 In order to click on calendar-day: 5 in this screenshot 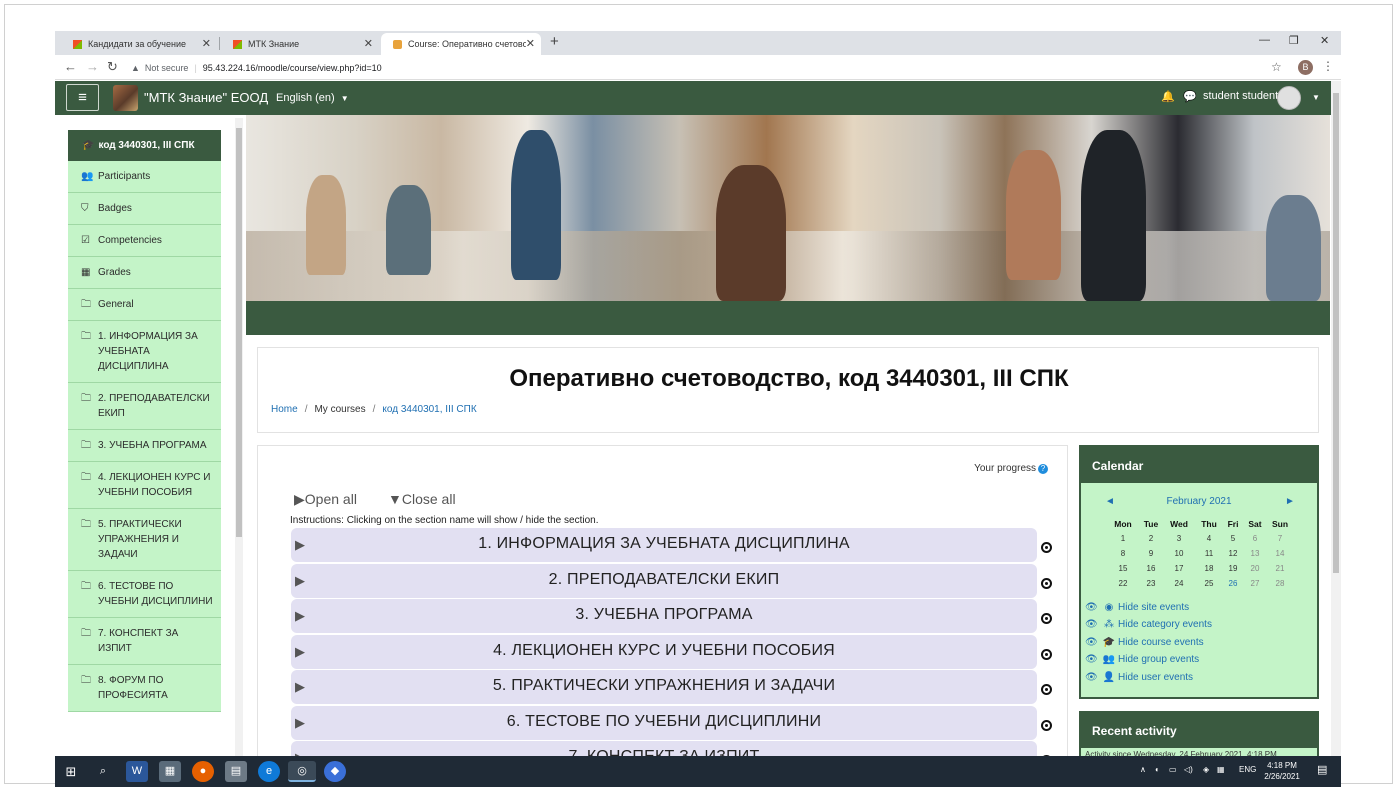, I will do `click(1233, 538)`.